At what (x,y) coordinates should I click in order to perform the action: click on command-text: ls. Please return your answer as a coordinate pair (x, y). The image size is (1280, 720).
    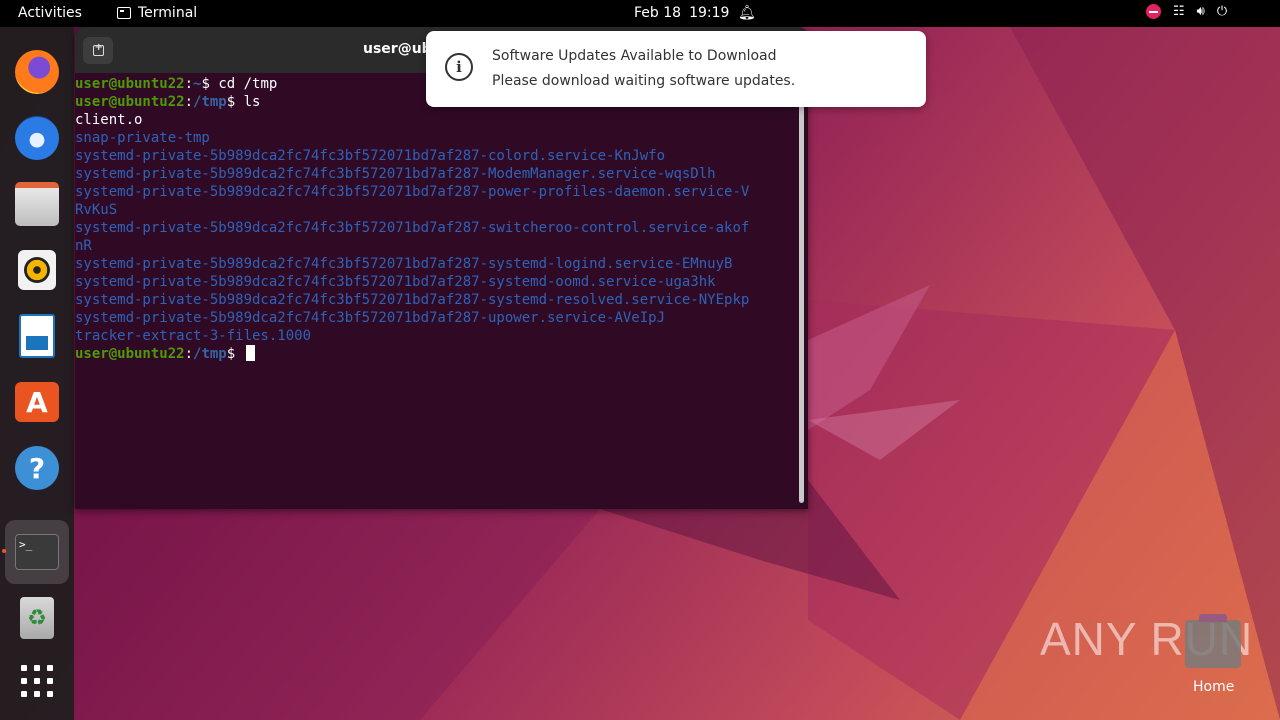
    Looking at the image, I should click on (248, 102).